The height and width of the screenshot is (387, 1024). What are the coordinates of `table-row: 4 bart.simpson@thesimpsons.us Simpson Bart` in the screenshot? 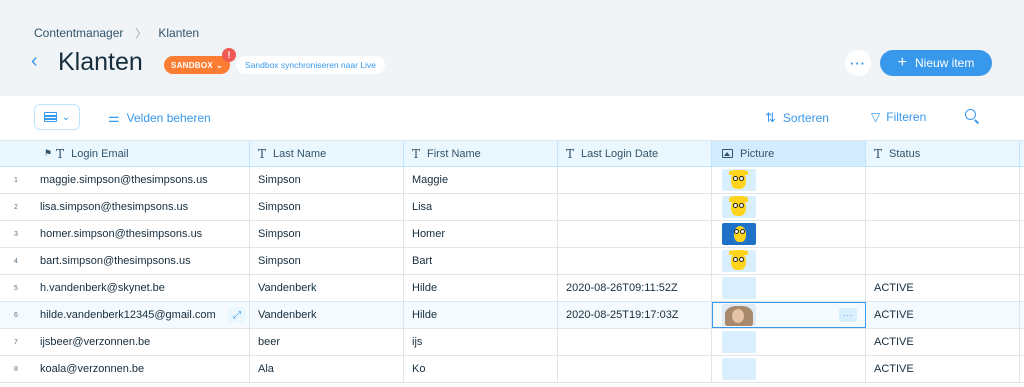 It's located at (512, 261).